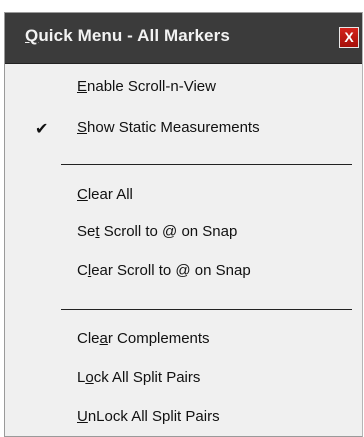 The width and height of the screenshot is (364, 437). Describe the element at coordinates (164, 270) in the screenshot. I see `menu-item-clear-scroll-on-snap: Clear Scroll to @ on Snap` at that location.